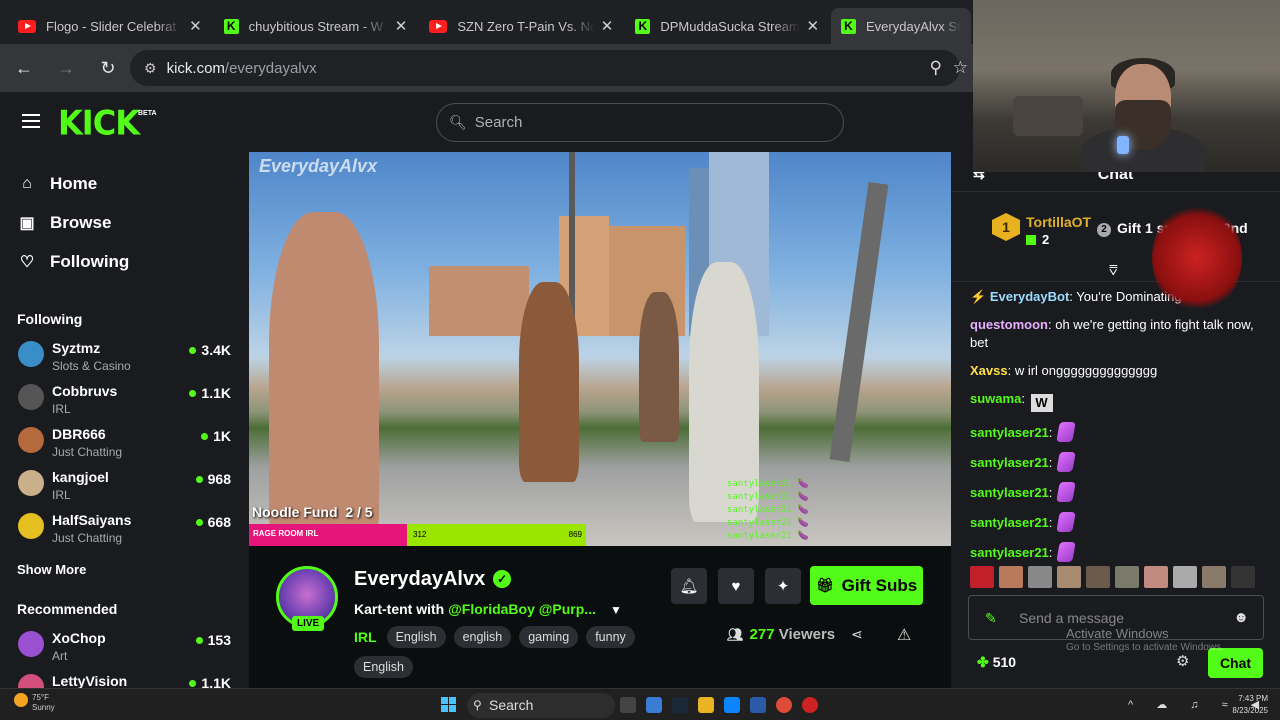  Describe the element at coordinates (312, 512) in the screenshot. I see `noodle-fund-label: Noodle Fund 2 / 5` at that location.